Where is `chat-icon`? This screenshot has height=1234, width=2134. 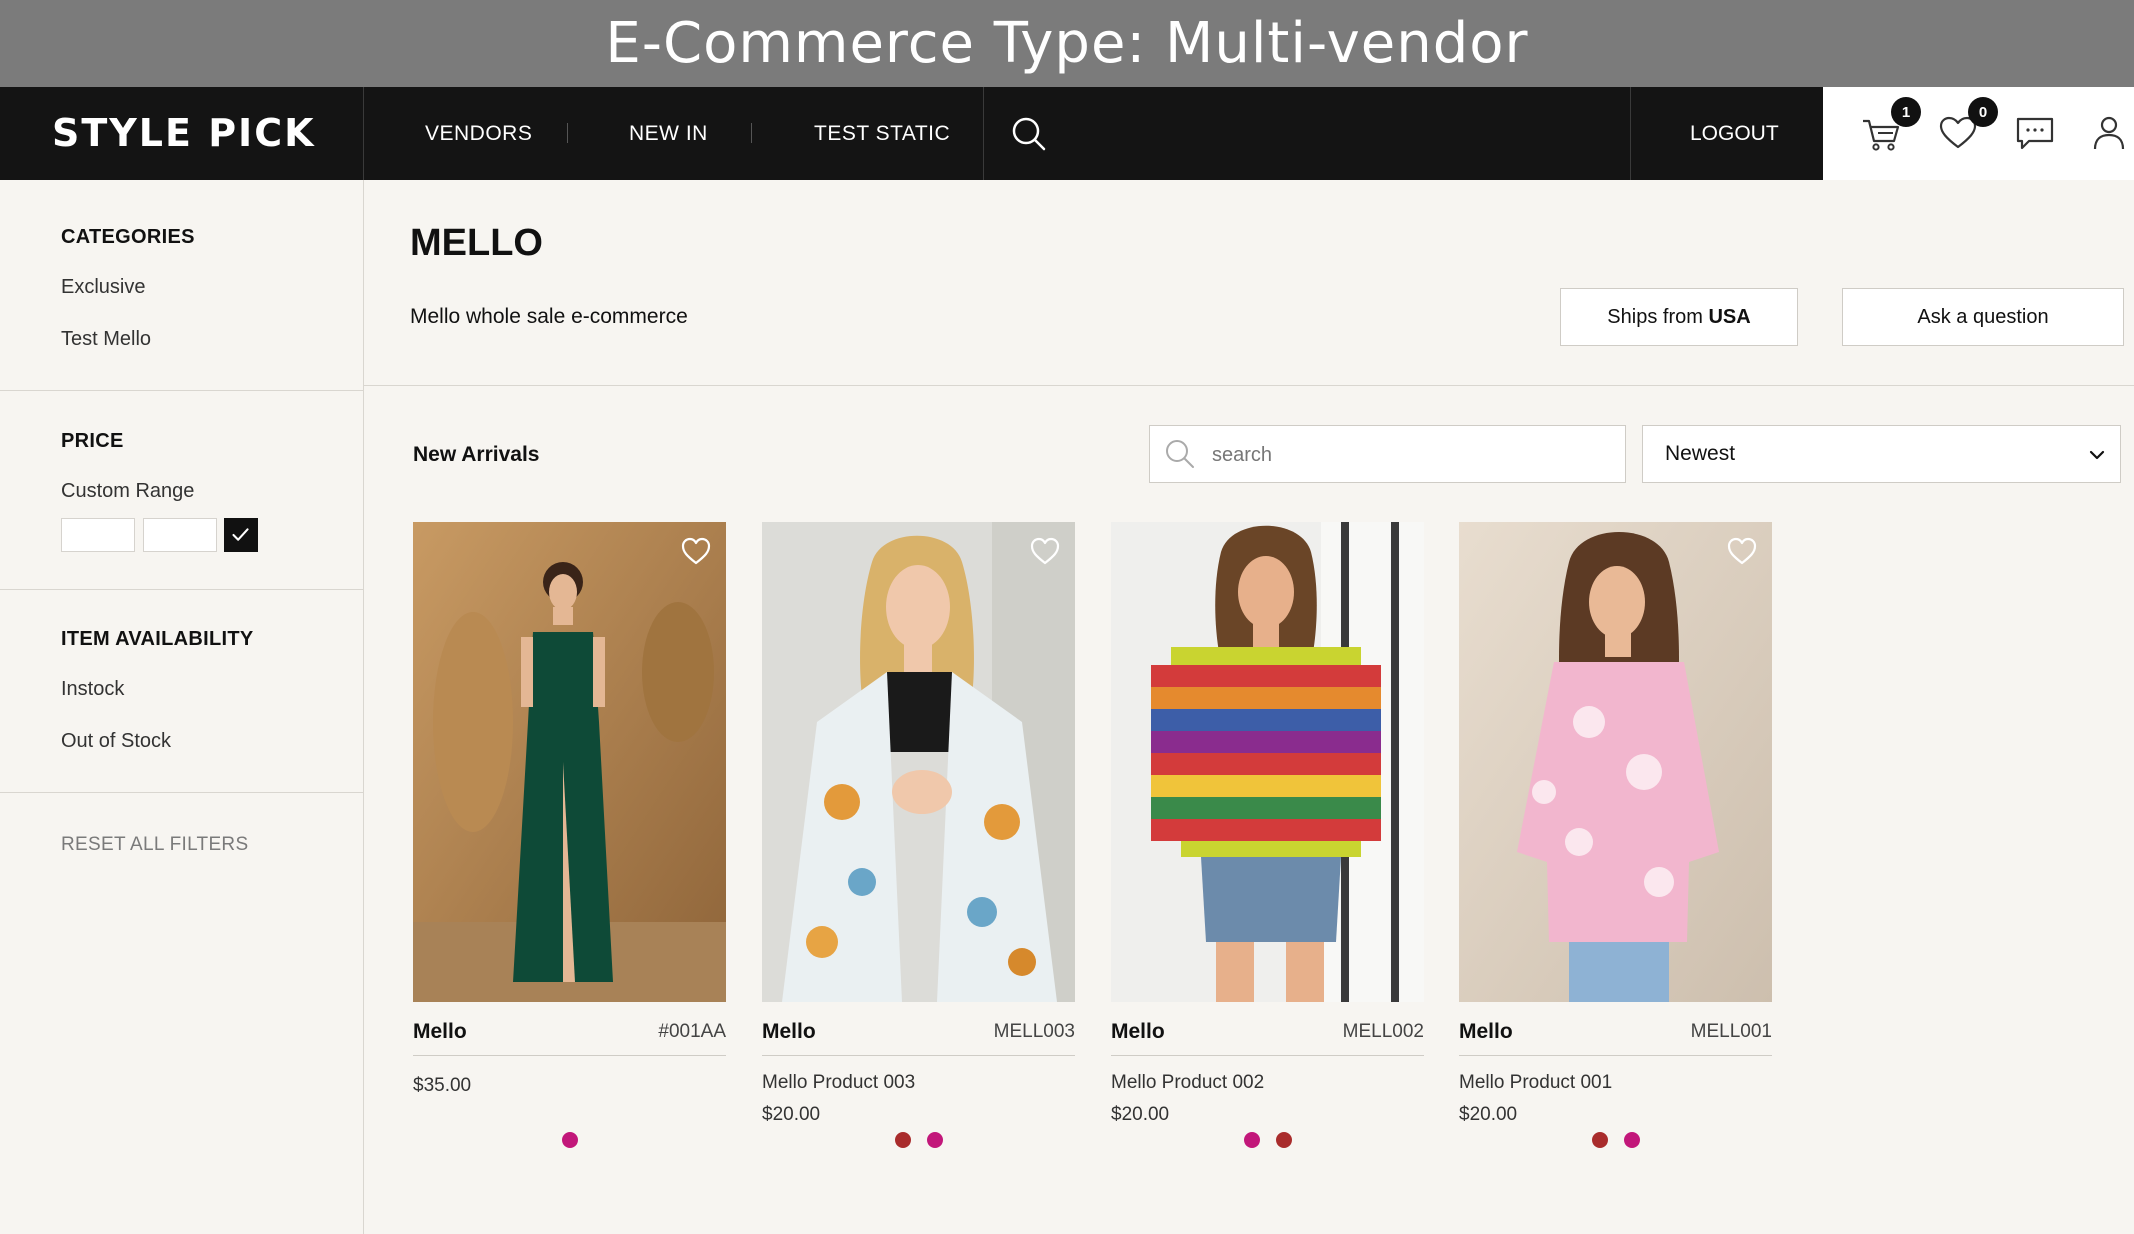
chat-icon is located at coordinates (2035, 133).